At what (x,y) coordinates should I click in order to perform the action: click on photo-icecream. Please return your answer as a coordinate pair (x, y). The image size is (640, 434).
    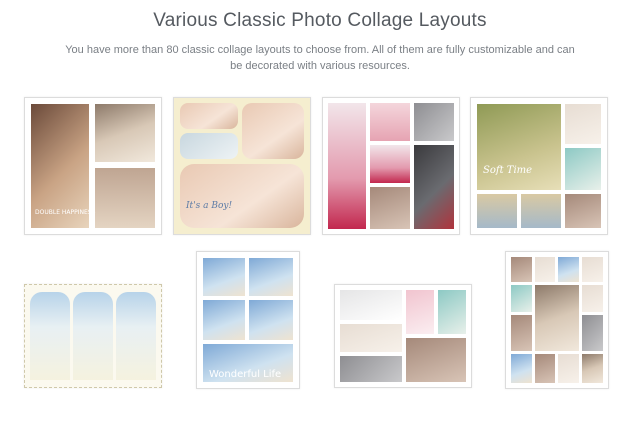
    Looking at the image, I should click on (452, 312).